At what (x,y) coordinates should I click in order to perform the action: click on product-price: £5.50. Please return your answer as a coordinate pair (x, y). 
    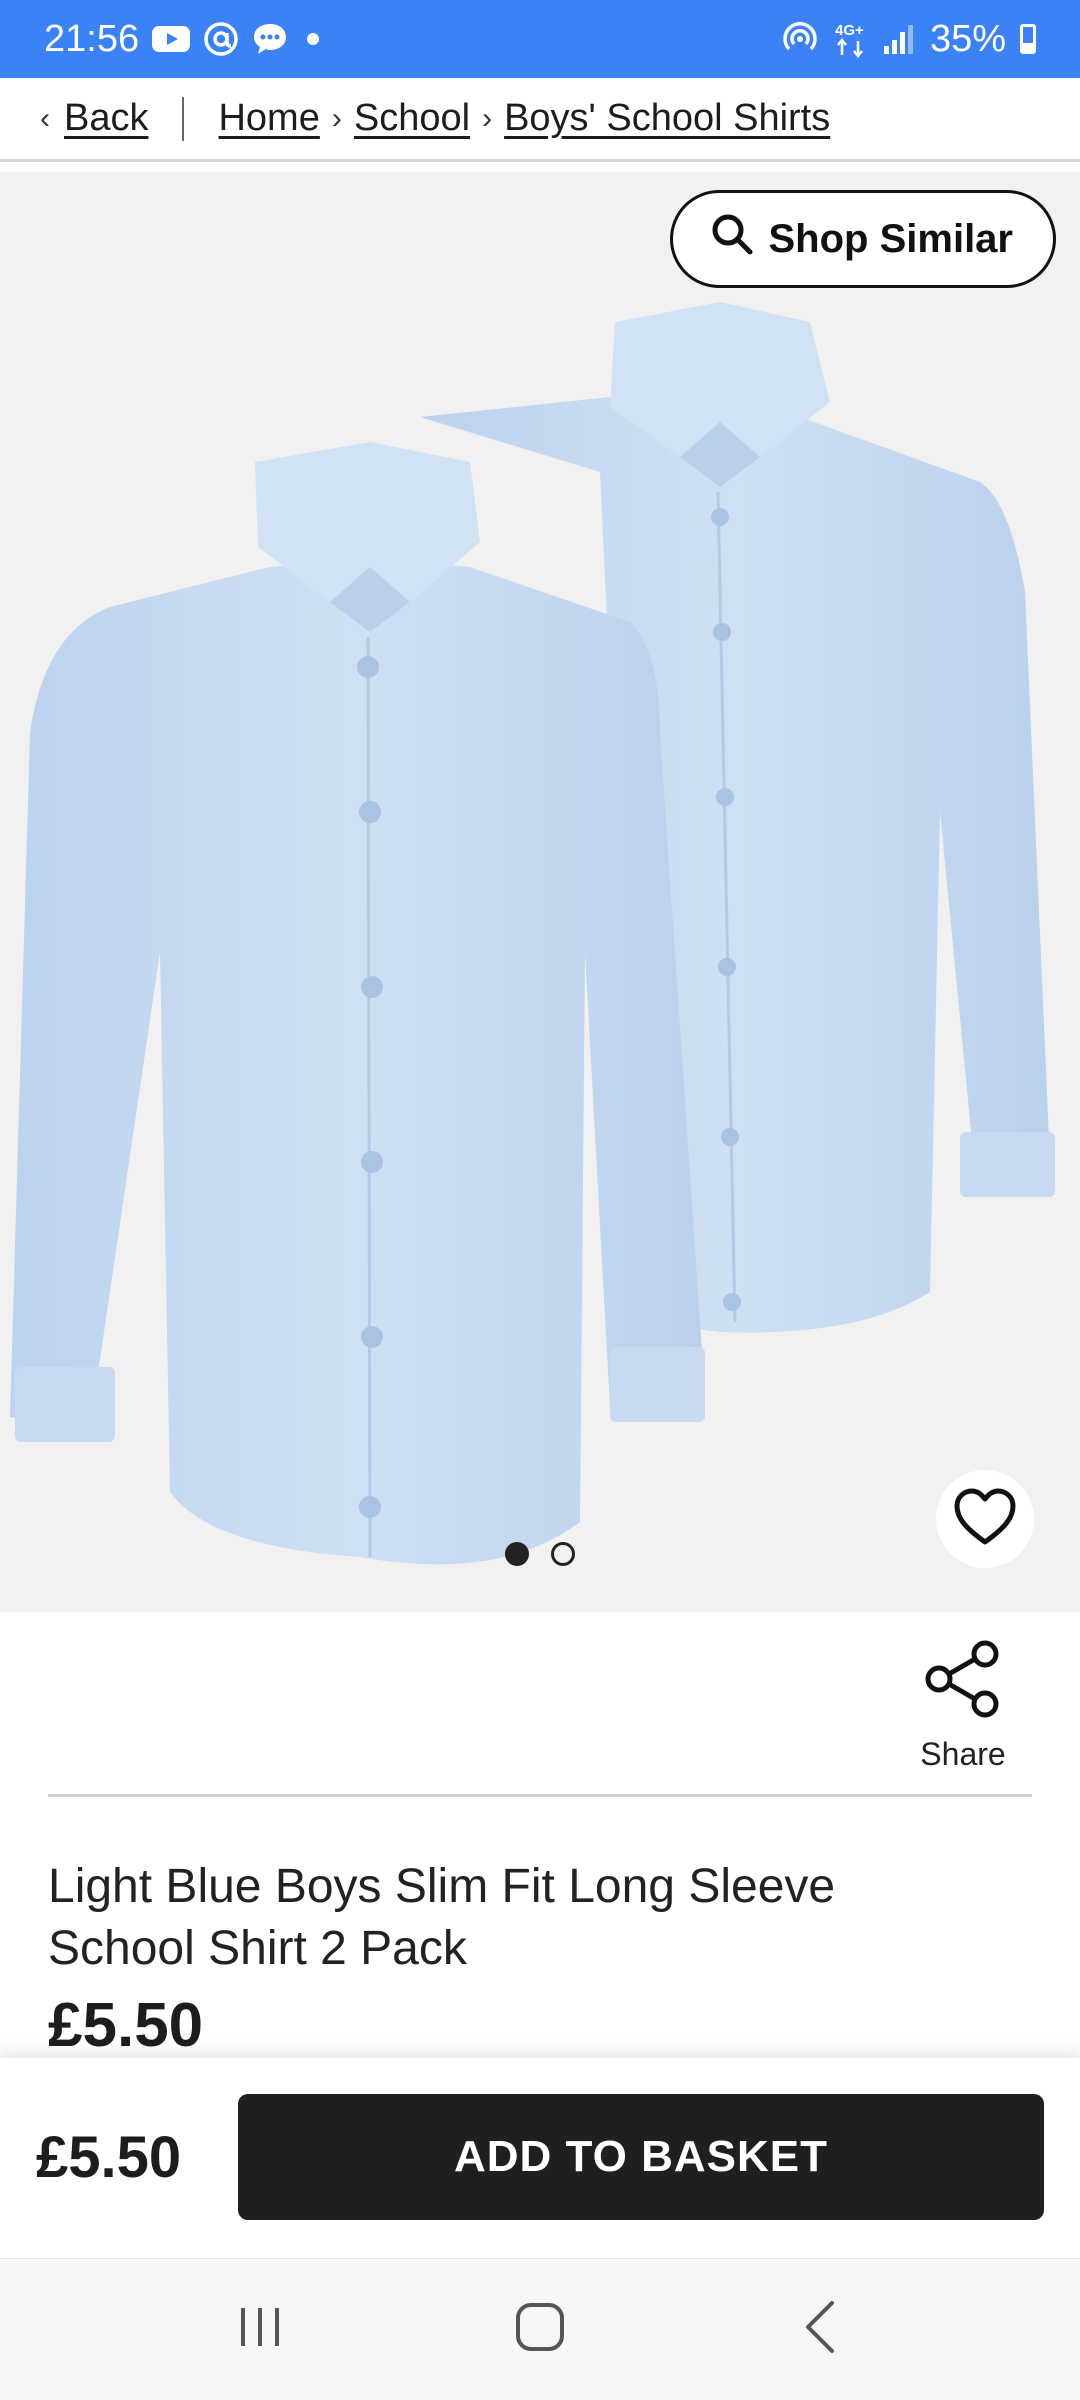
    Looking at the image, I should click on (126, 2025).